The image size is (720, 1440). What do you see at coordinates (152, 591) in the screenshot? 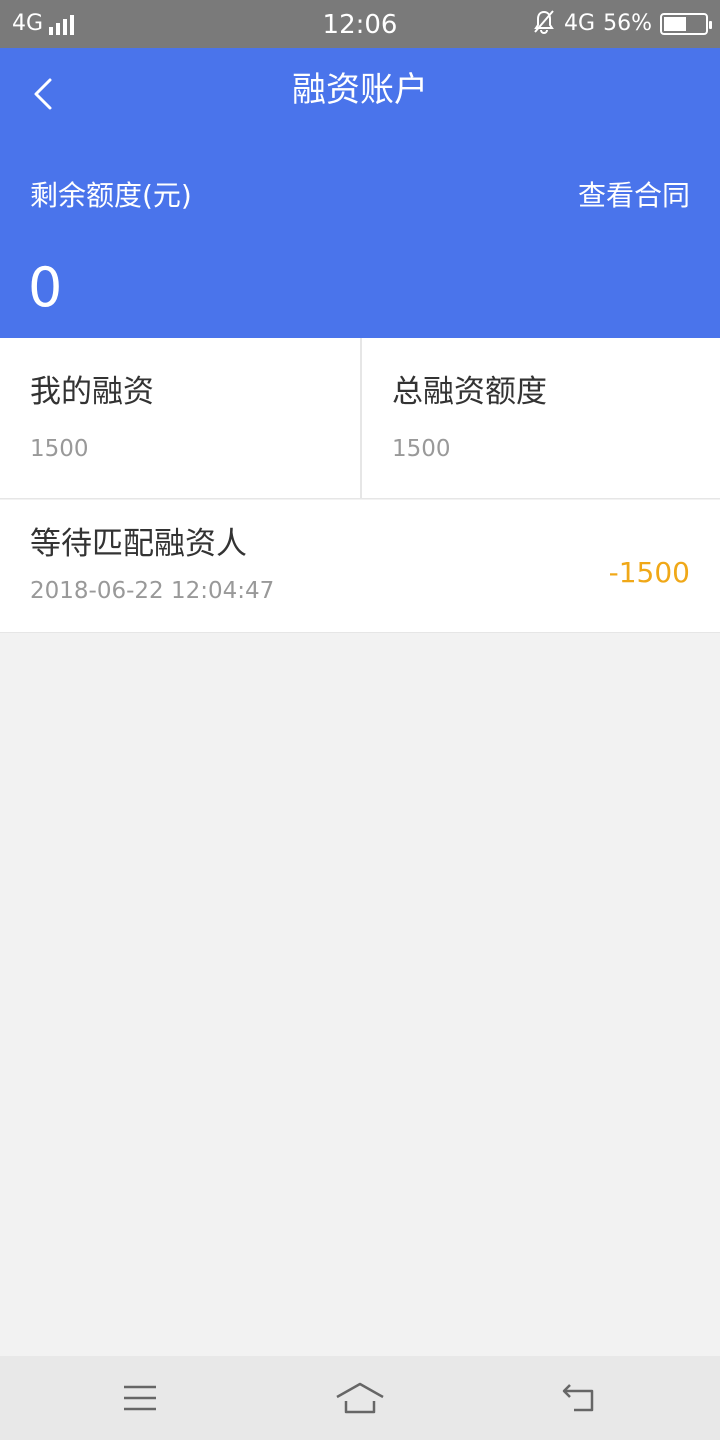
I see `record-time: 2018-06-22 12:04:47` at bounding box center [152, 591].